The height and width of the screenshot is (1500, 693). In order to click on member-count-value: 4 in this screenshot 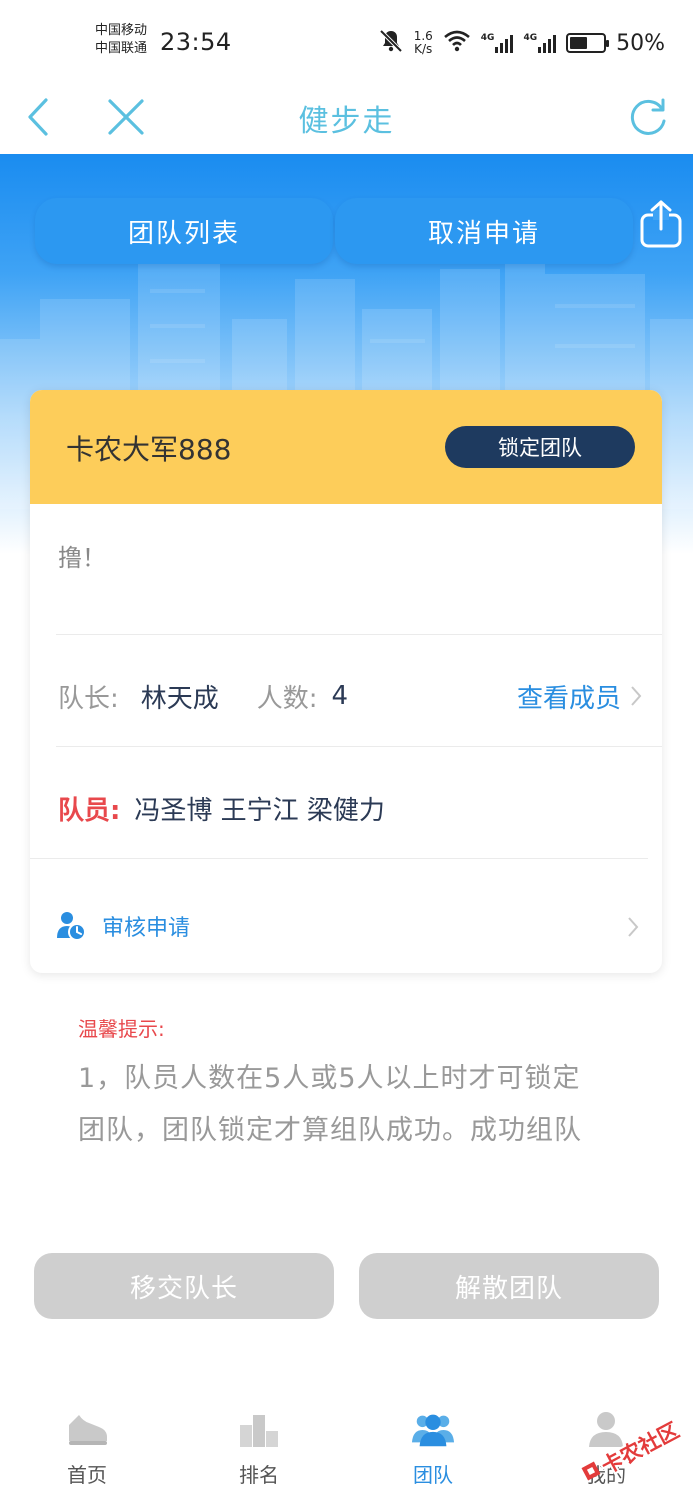, I will do `click(340, 696)`.